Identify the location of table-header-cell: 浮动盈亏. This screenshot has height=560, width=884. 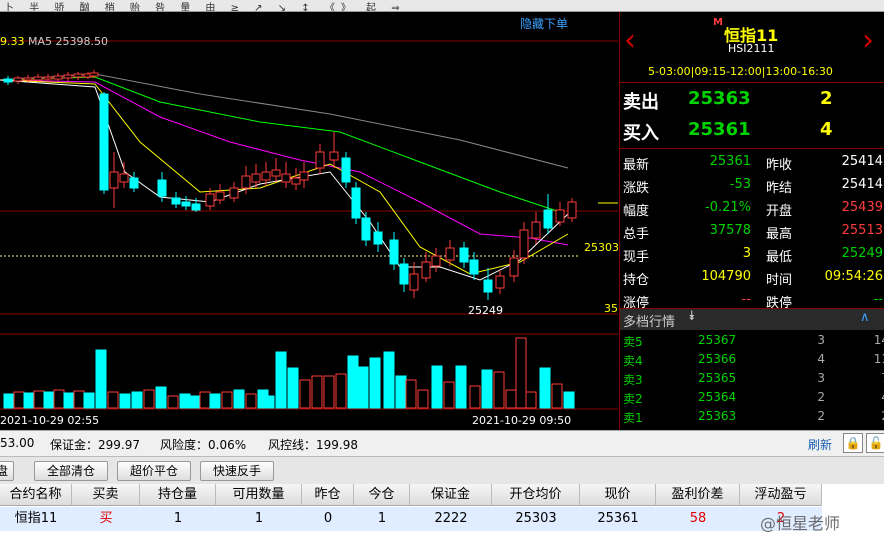
(781, 495).